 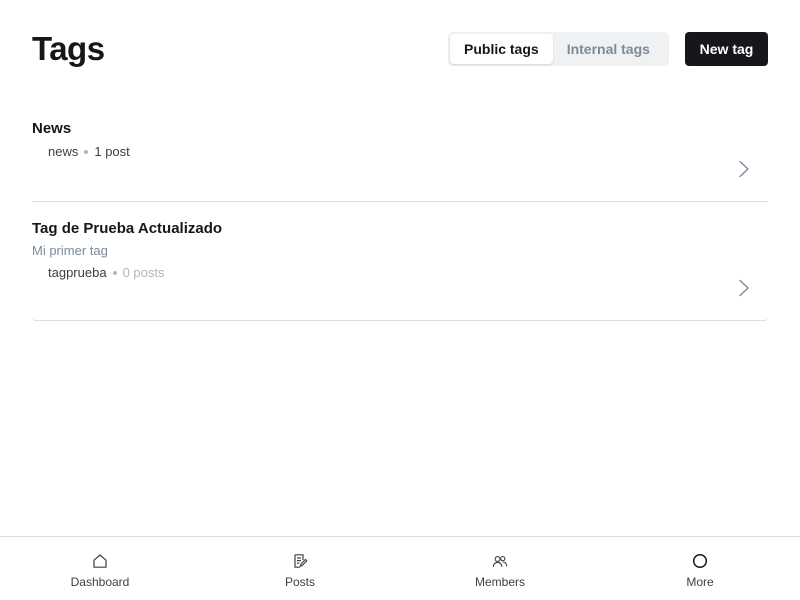 What do you see at coordinates (408, 273) in the screenshot?
I see `tag-meta: tagprueba 0 posts` at bounding box center [408, 273].